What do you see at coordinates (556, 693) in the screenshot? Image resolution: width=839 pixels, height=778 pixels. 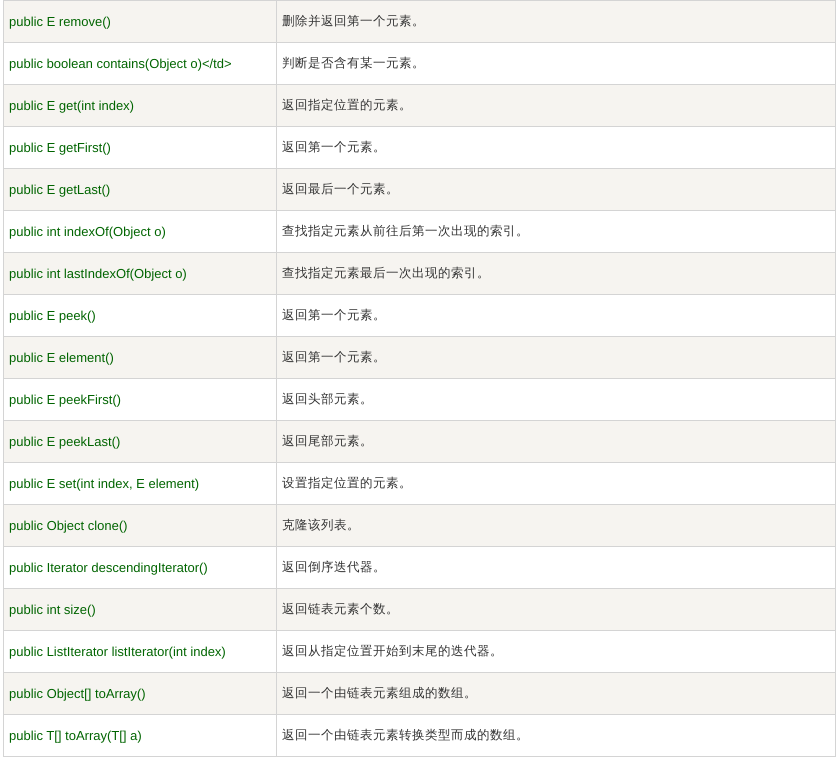 I see `description-cell: 返回一个由链表元素组成的数组。` at bounding box center [556, 693].